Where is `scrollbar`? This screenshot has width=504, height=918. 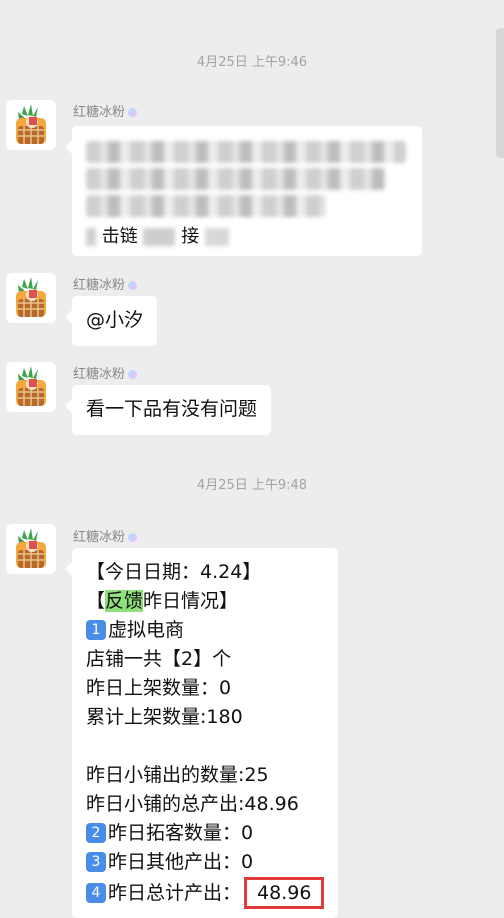 scrollbar is located at coordinates (500, 93).